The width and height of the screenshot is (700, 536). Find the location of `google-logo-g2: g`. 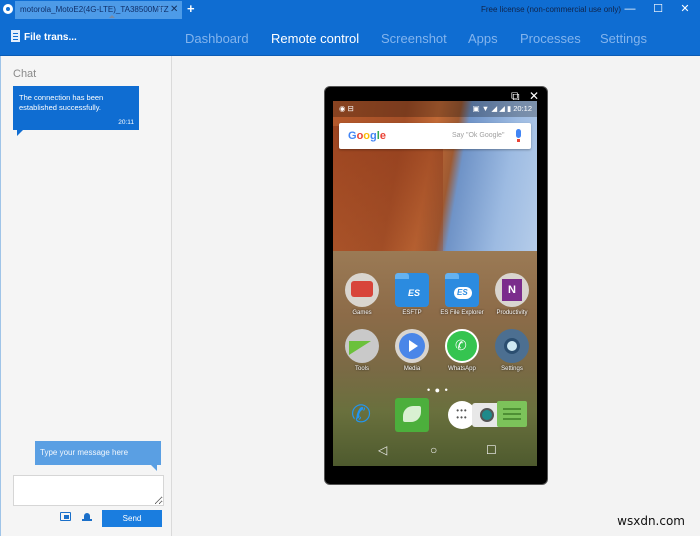

google-logo-g2: g is located at coordinates (373, 136).